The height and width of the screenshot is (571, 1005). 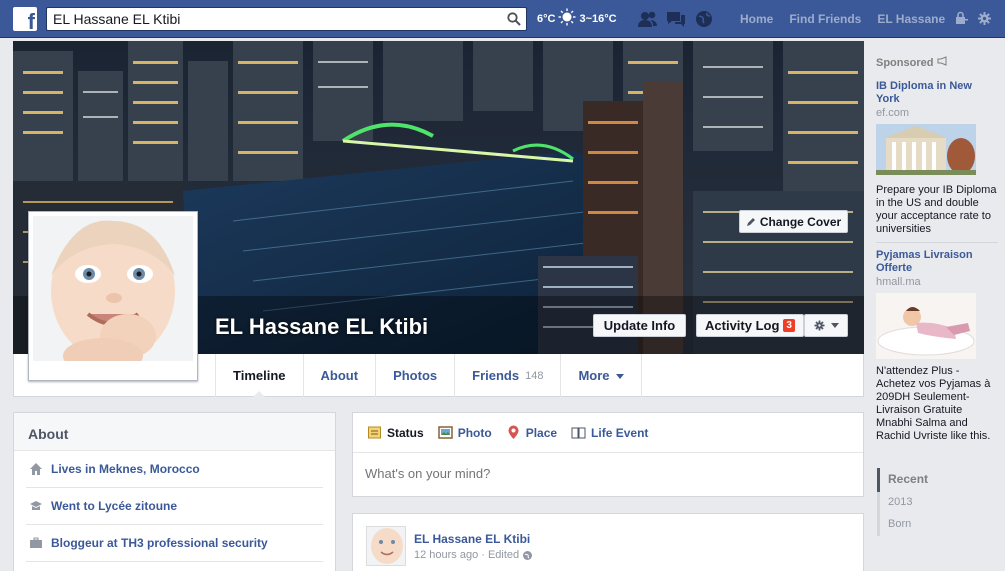 I want to click on composer-photo-label: Photo, so click(x=474, y=432).